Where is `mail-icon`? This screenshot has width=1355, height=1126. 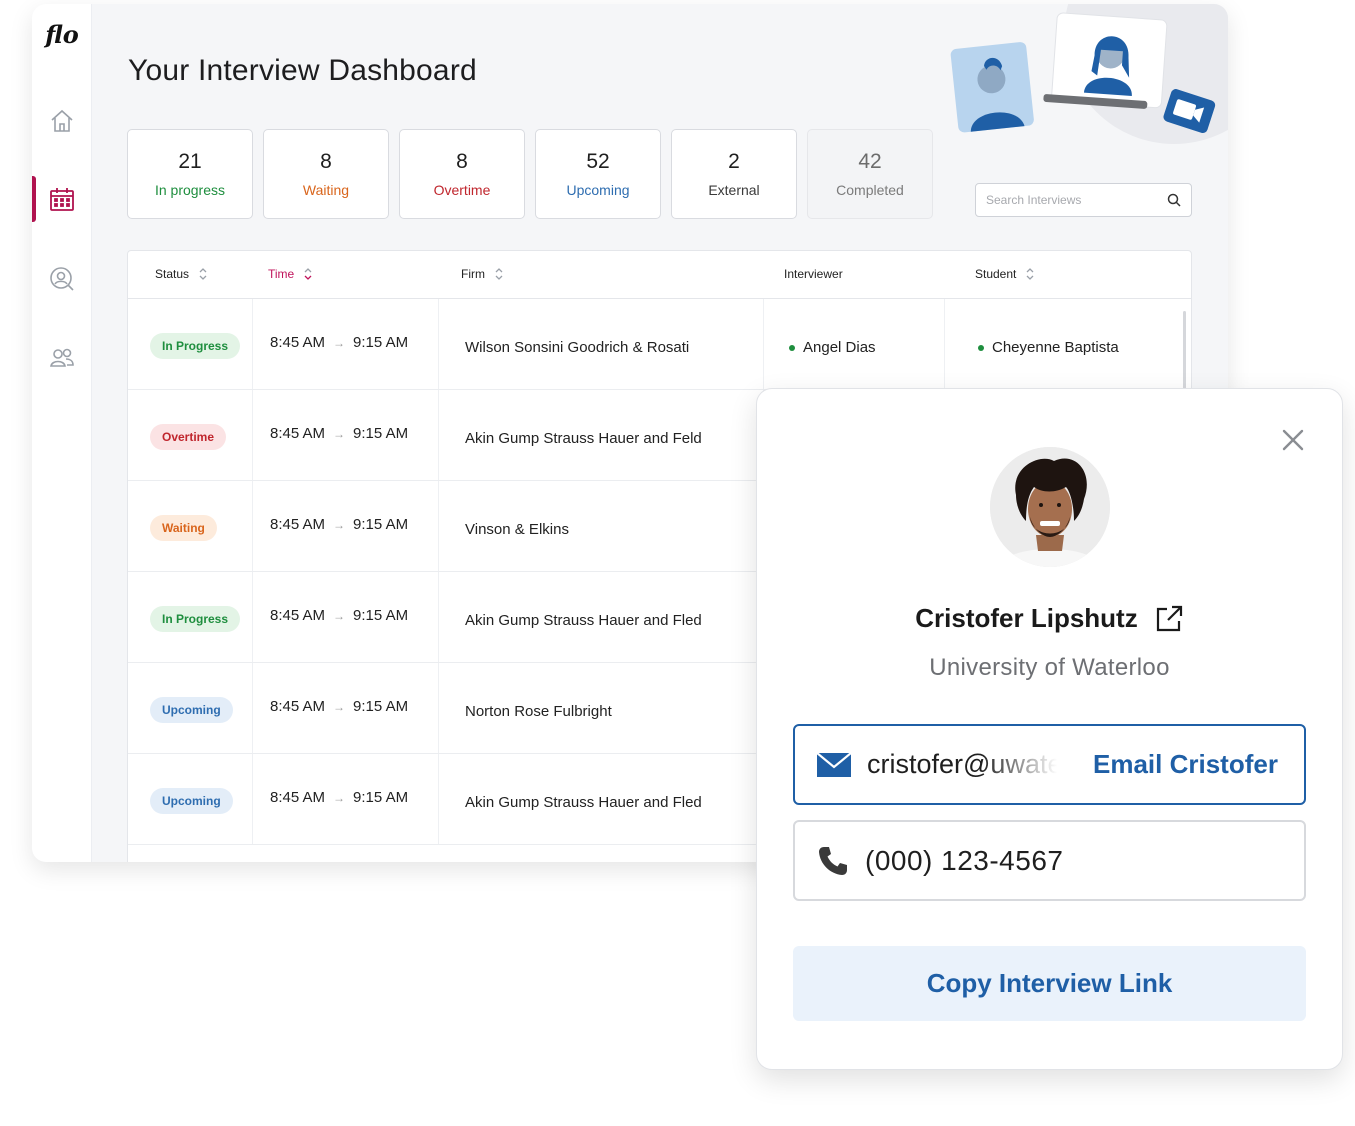
mail-icon is located at coordinates (834, 764).